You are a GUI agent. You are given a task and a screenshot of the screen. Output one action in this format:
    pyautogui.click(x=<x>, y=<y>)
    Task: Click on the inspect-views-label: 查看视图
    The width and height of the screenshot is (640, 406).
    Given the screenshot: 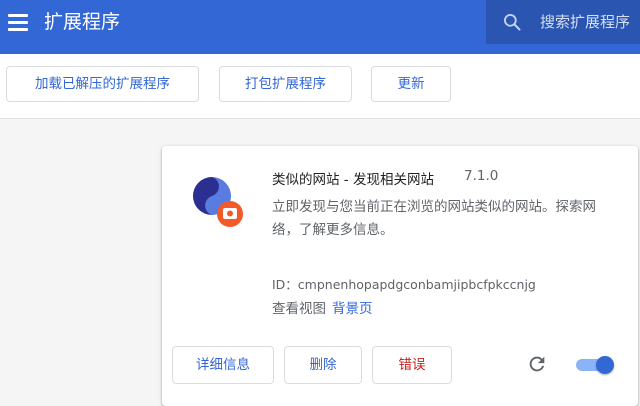 What is the action you would take?
    pyautogui.click(x=299, y=309)
    